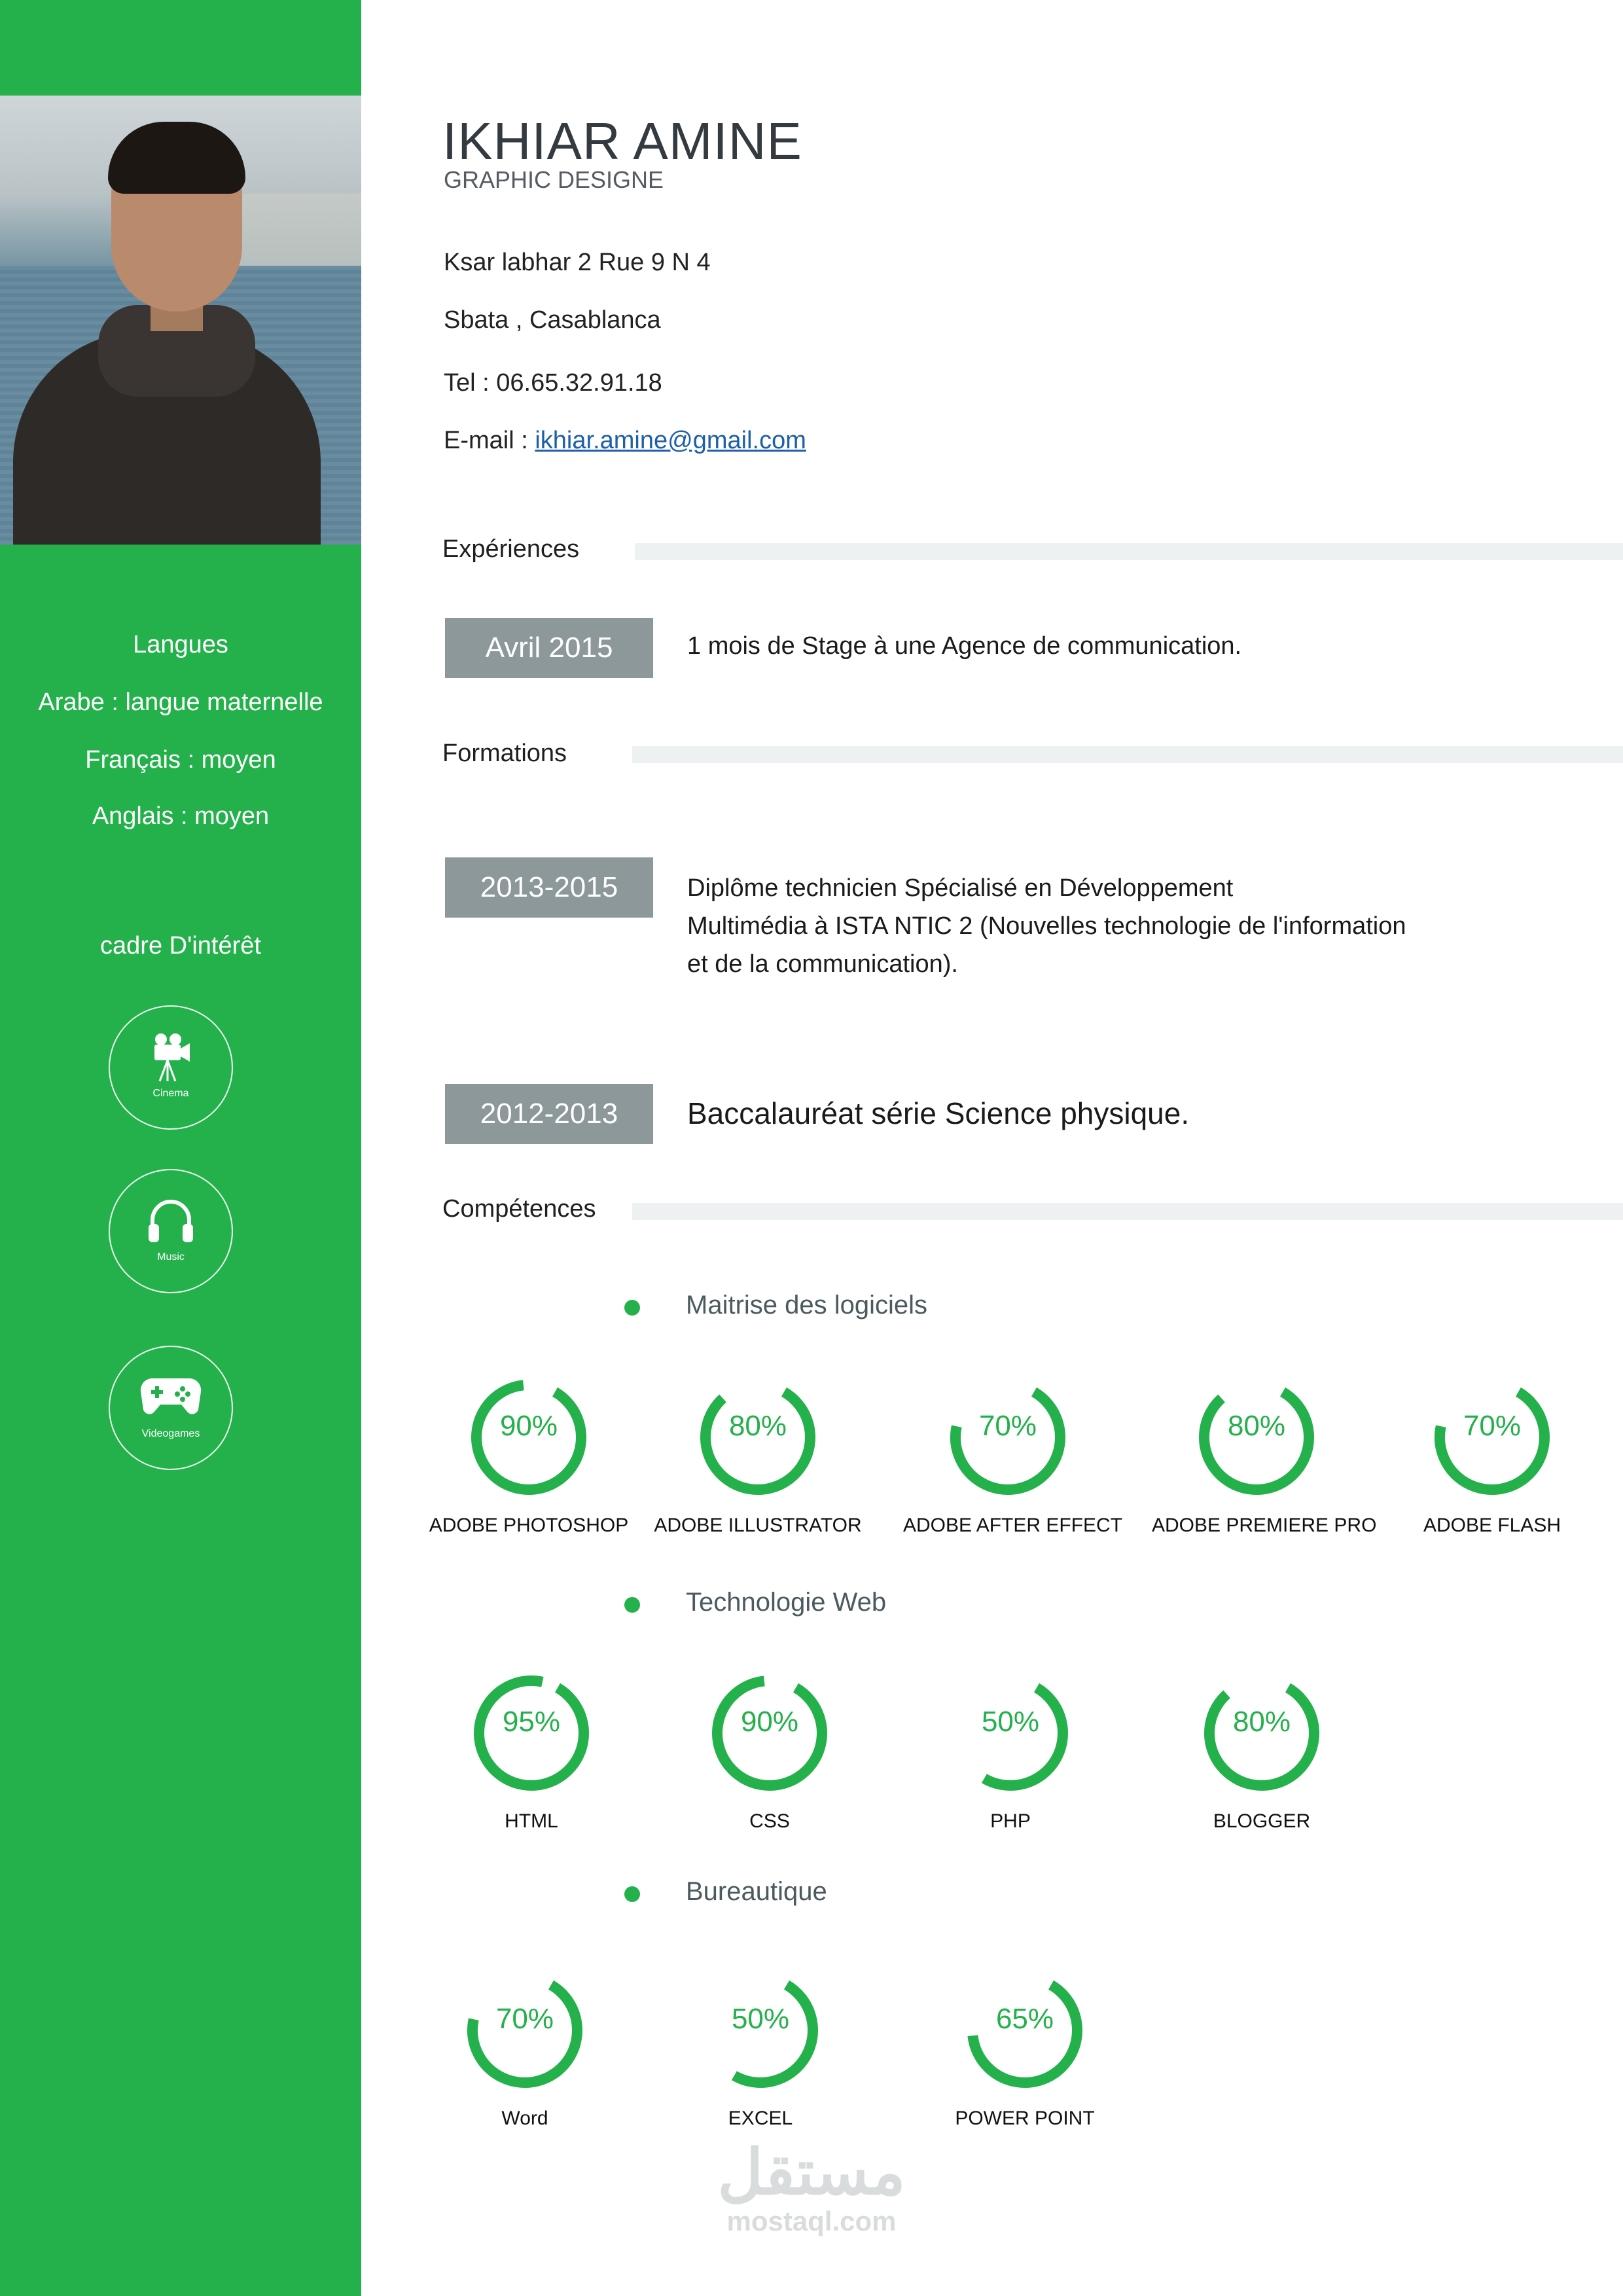 Image resolution: width=1623 pixels, height=2296 pixels. What do you see at coordinates (822, 964) in the screenshot?
I see `formation-line: et de la communication).` at bounding box center [822, 964].